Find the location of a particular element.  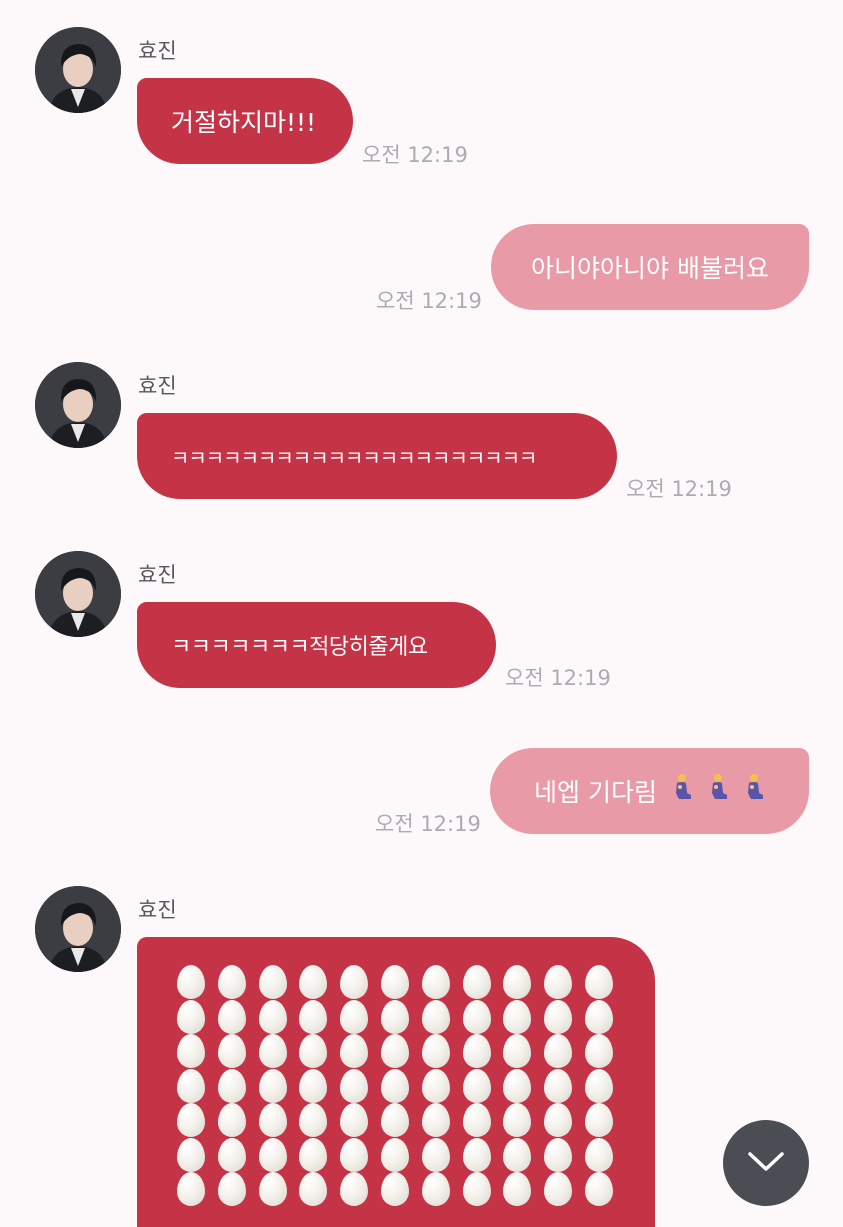

message-bubble: ㅋㅋㅋㅋㅋㅋㅋ적당히줄게요 is located at coordinates (316, 645).